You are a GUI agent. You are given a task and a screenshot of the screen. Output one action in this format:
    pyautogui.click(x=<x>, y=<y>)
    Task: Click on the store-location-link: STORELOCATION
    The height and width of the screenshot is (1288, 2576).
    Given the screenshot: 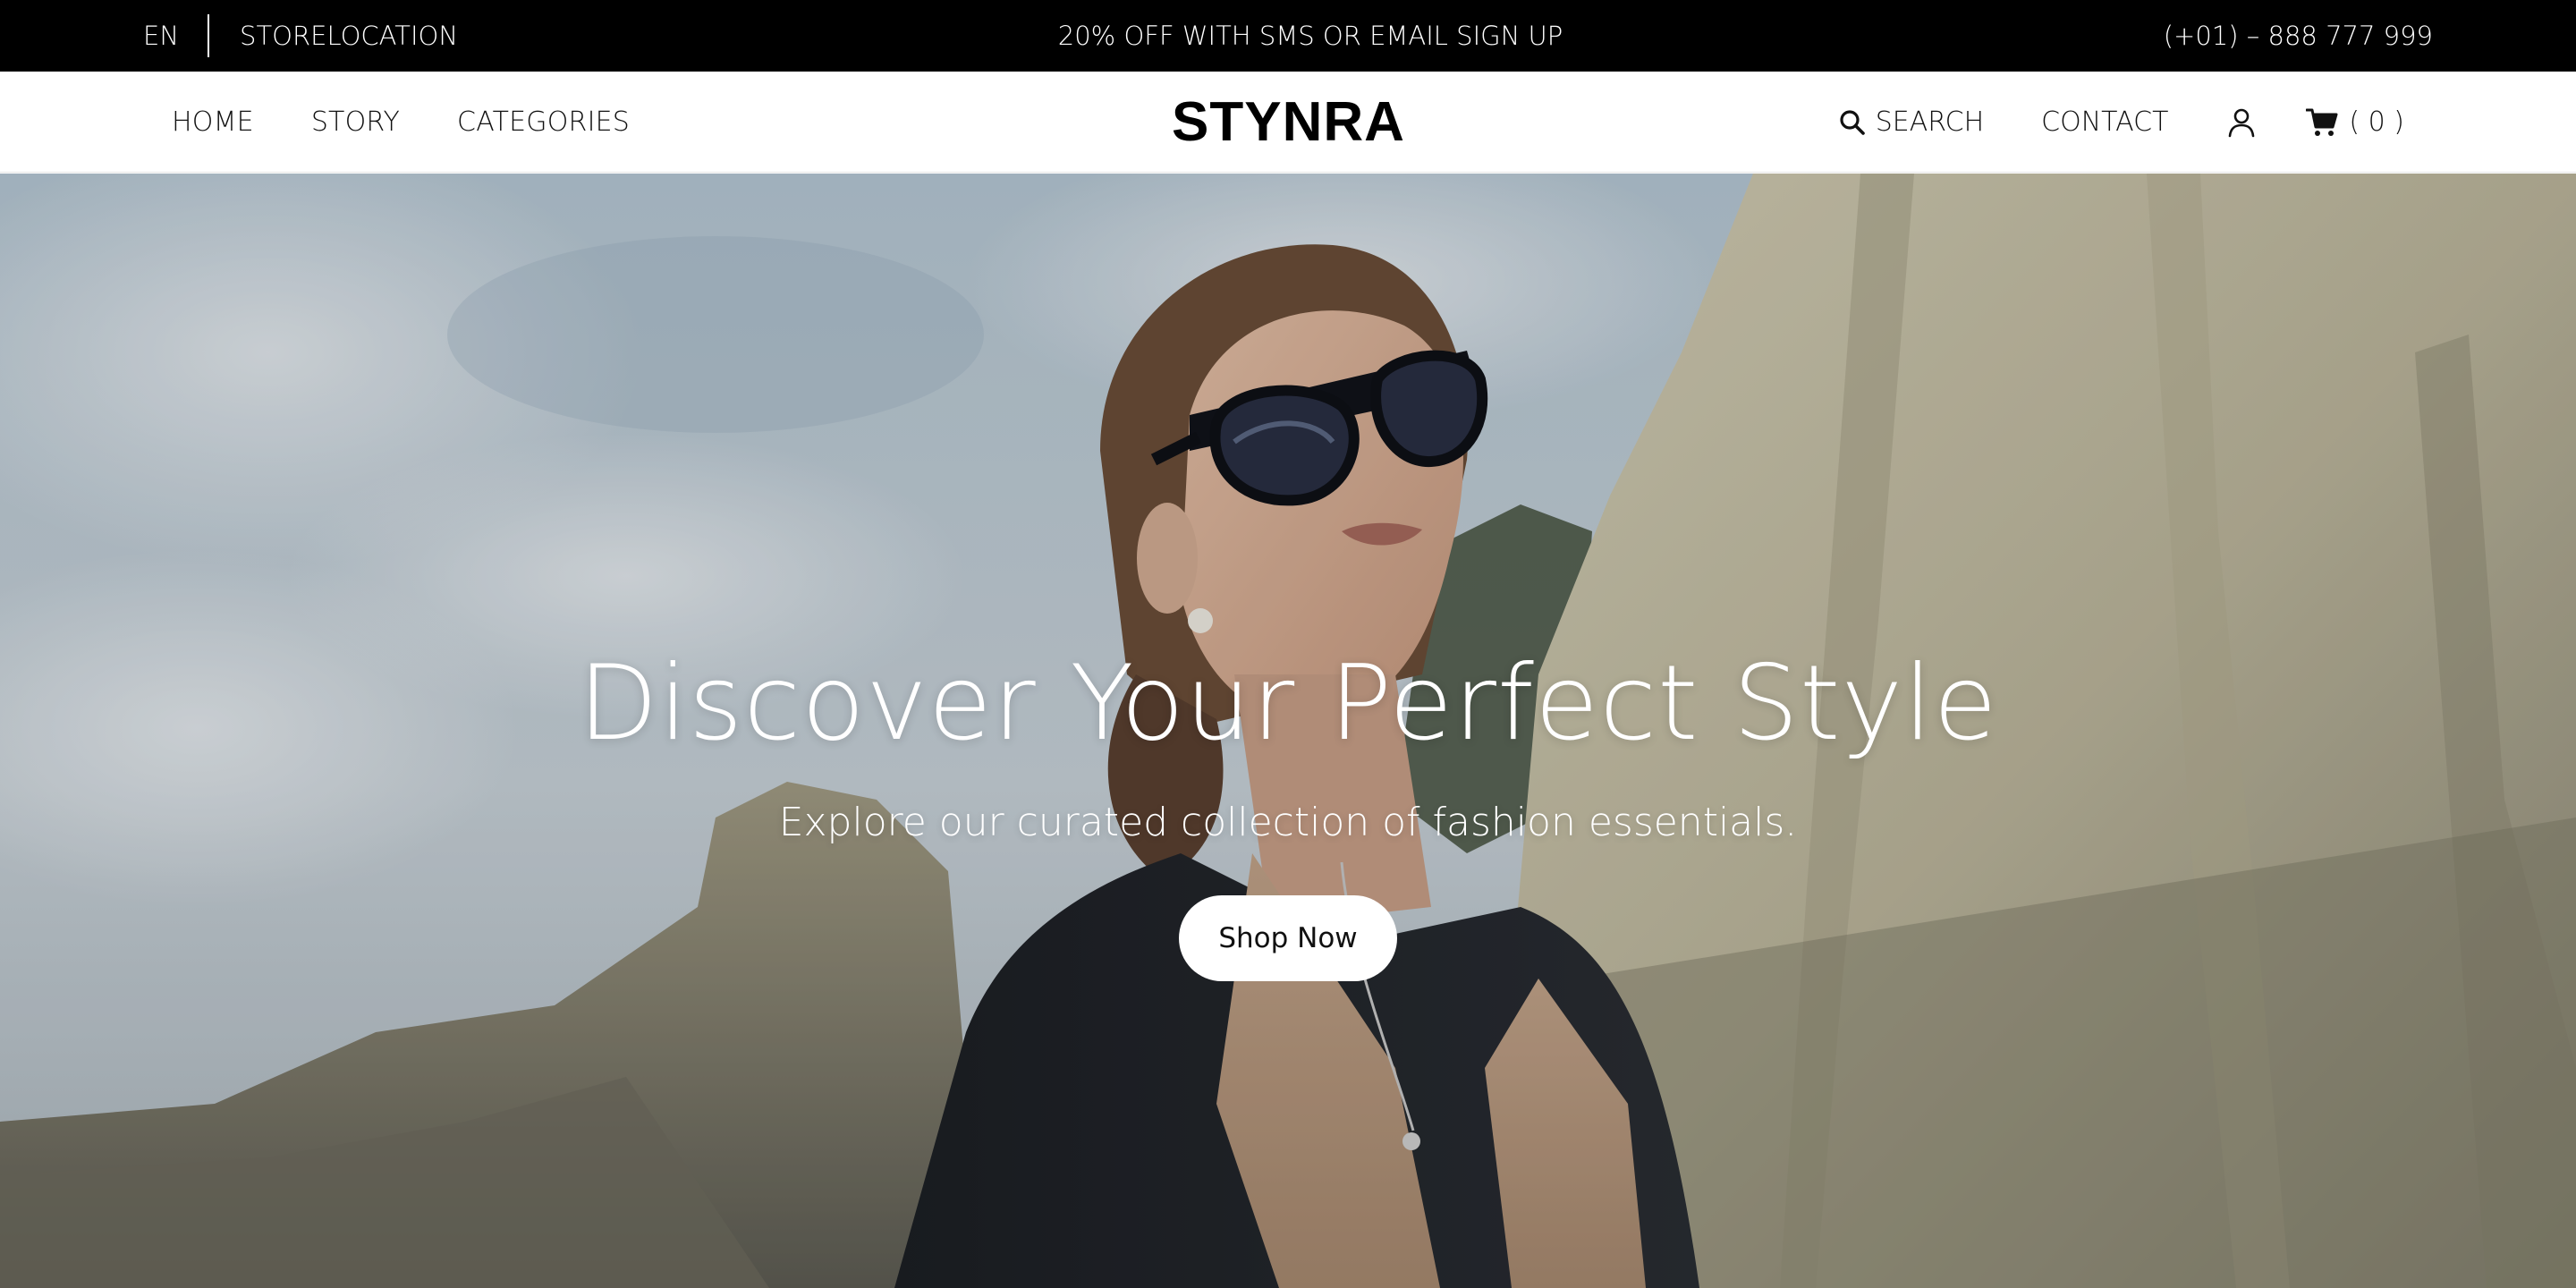 What is the action you would take?
    pyautogui.click(x=349, y=36)
    